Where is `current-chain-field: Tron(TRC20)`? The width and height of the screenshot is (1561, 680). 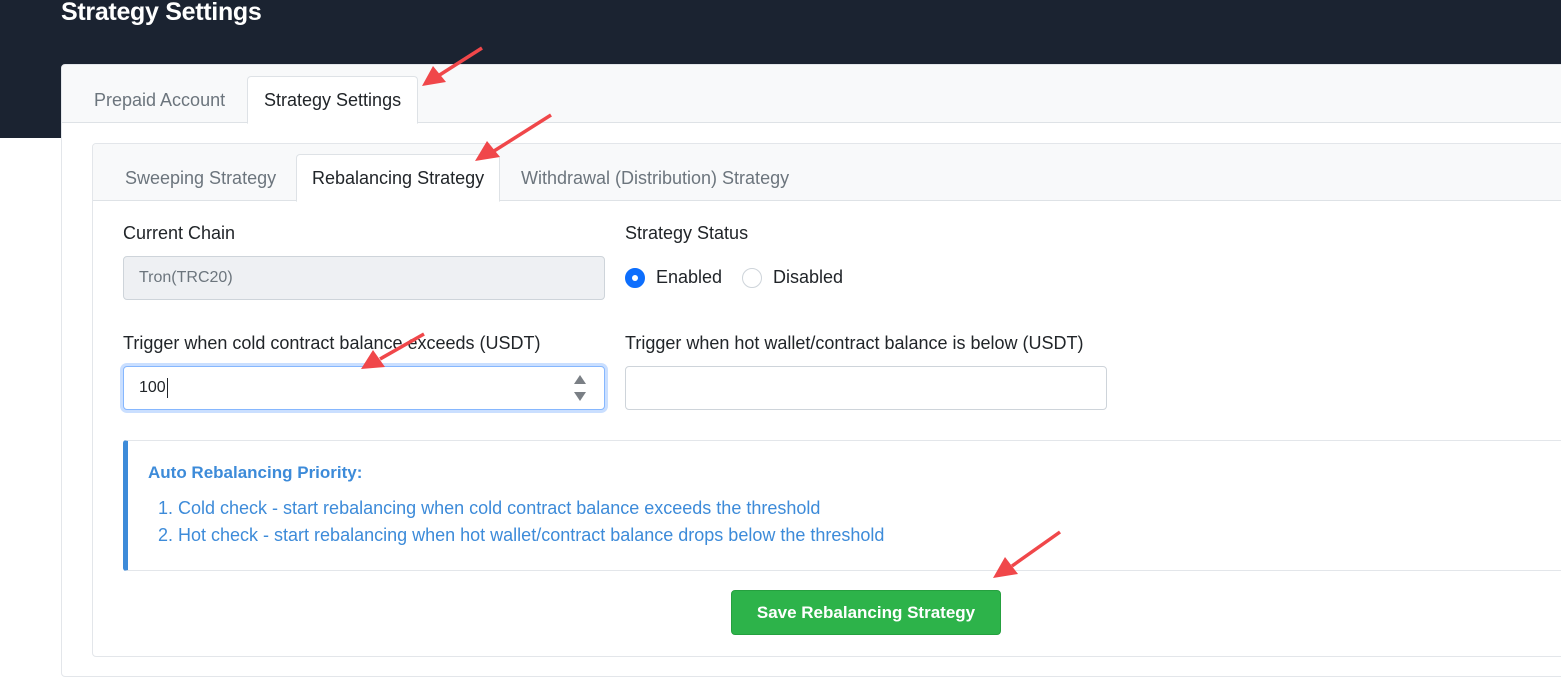
current-chain-field: Tron(TRC20) is located at coordinates (364, 278).